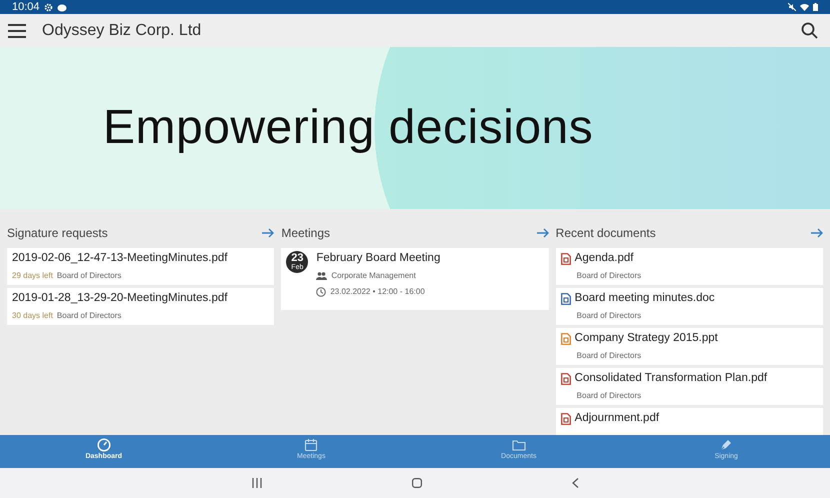 This screenshot has width=830, height=498. Describe the element at coordinates (32, 276) in the screenshot. I see `due-label: 29 days left` at that location.